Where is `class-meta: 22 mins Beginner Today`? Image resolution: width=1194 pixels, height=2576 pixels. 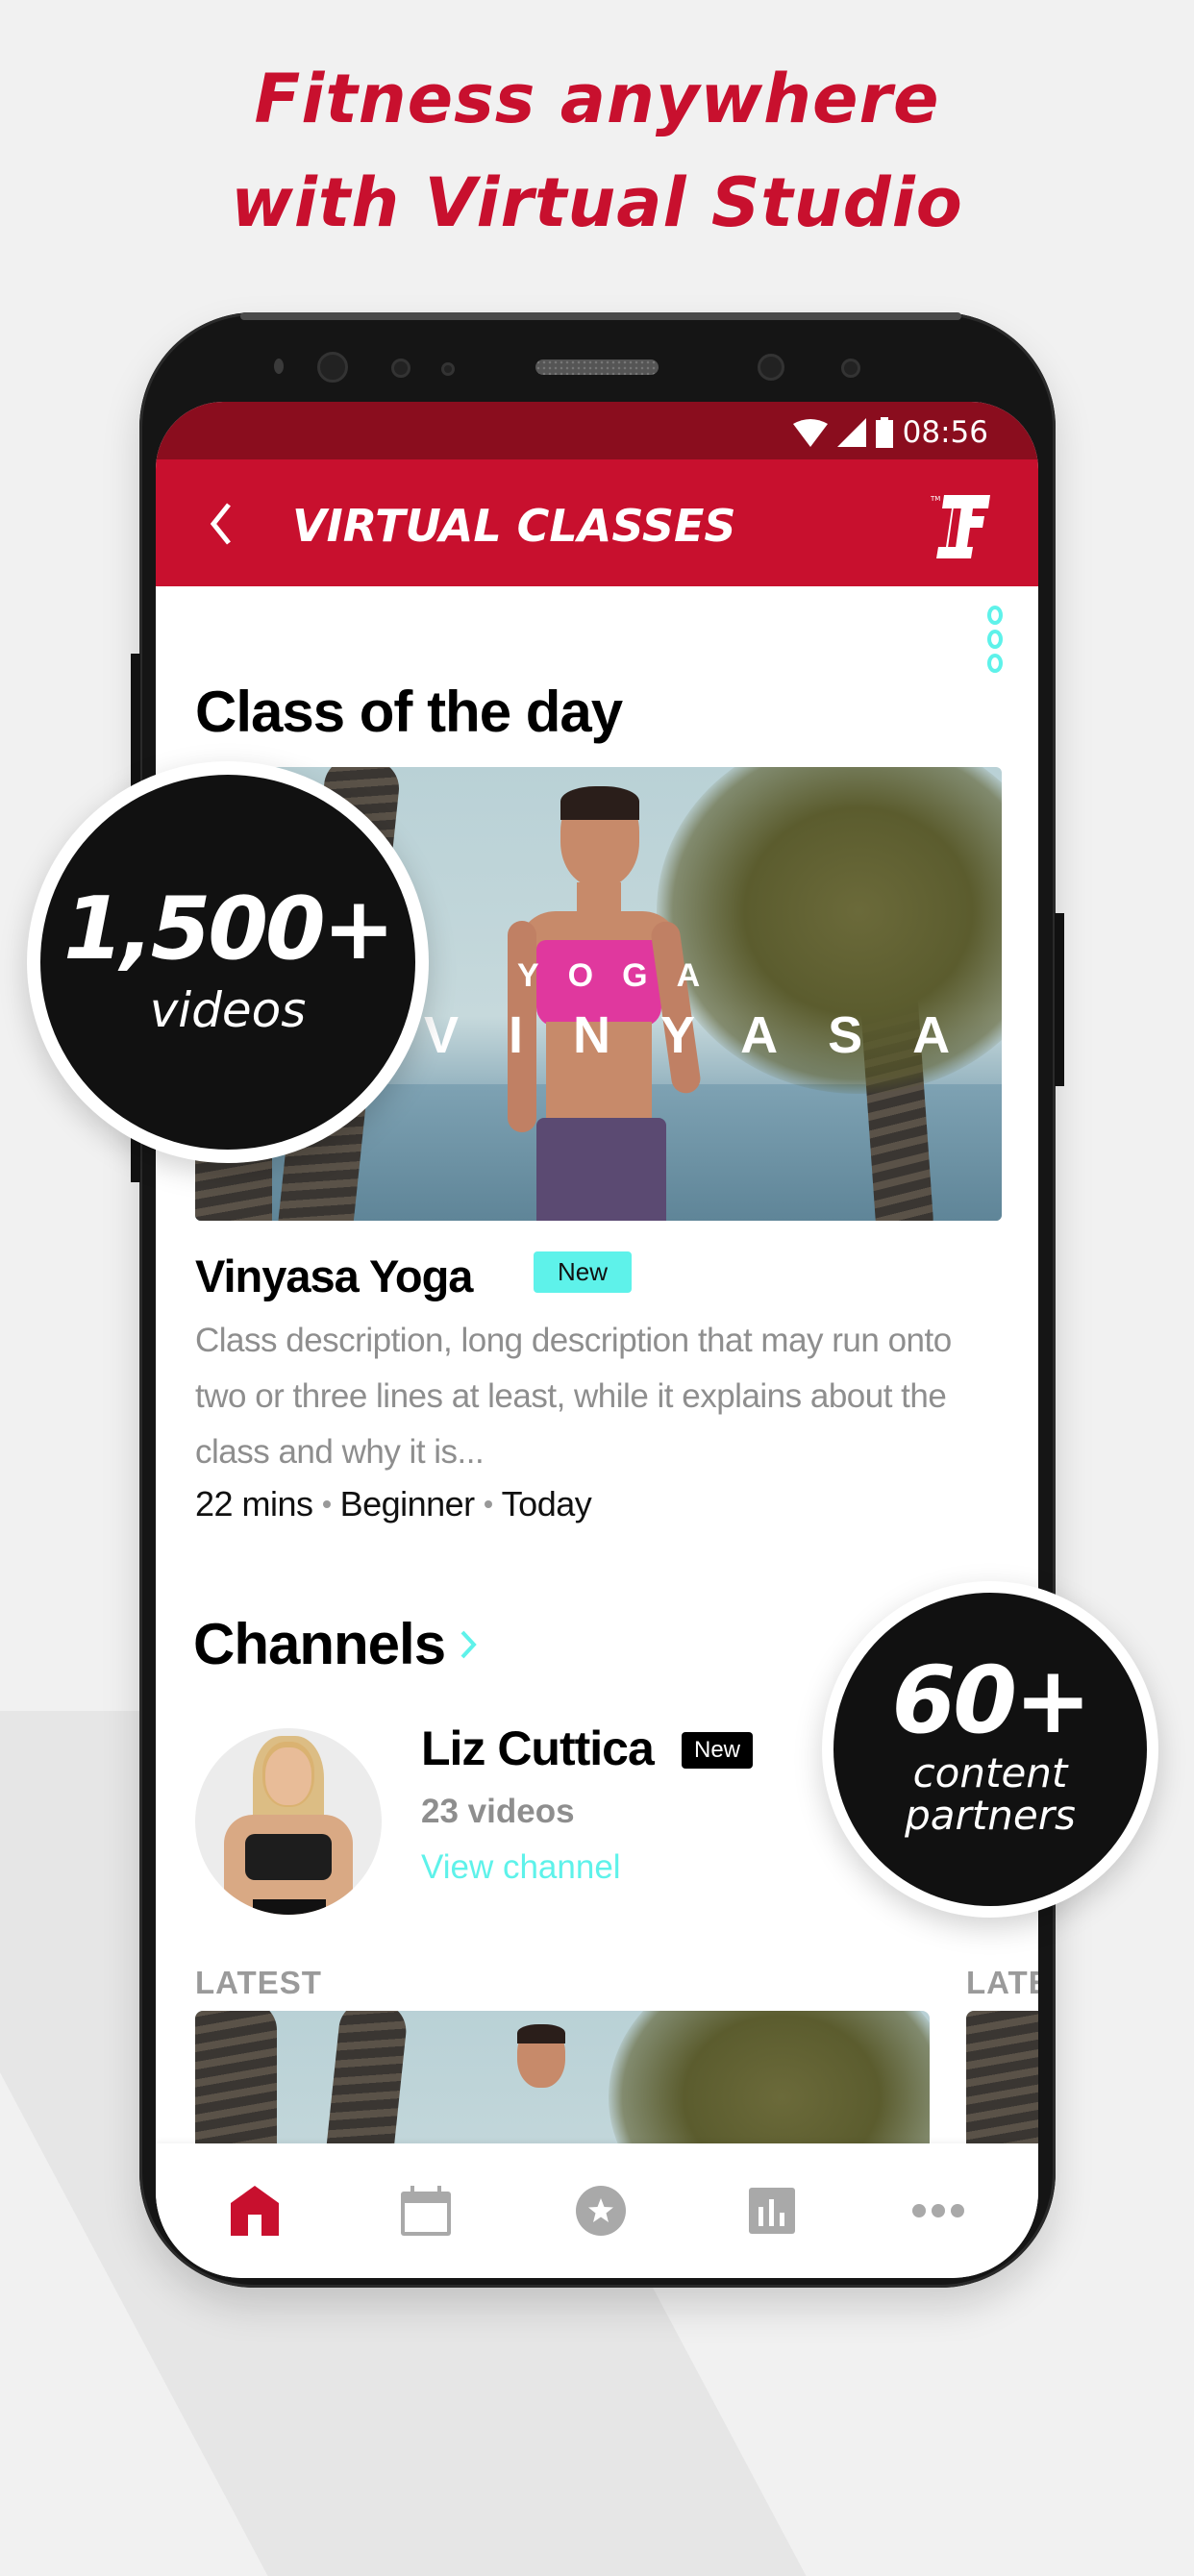 class-meta: 22 mins Beginner Today is located at coordinates (393, 1504).